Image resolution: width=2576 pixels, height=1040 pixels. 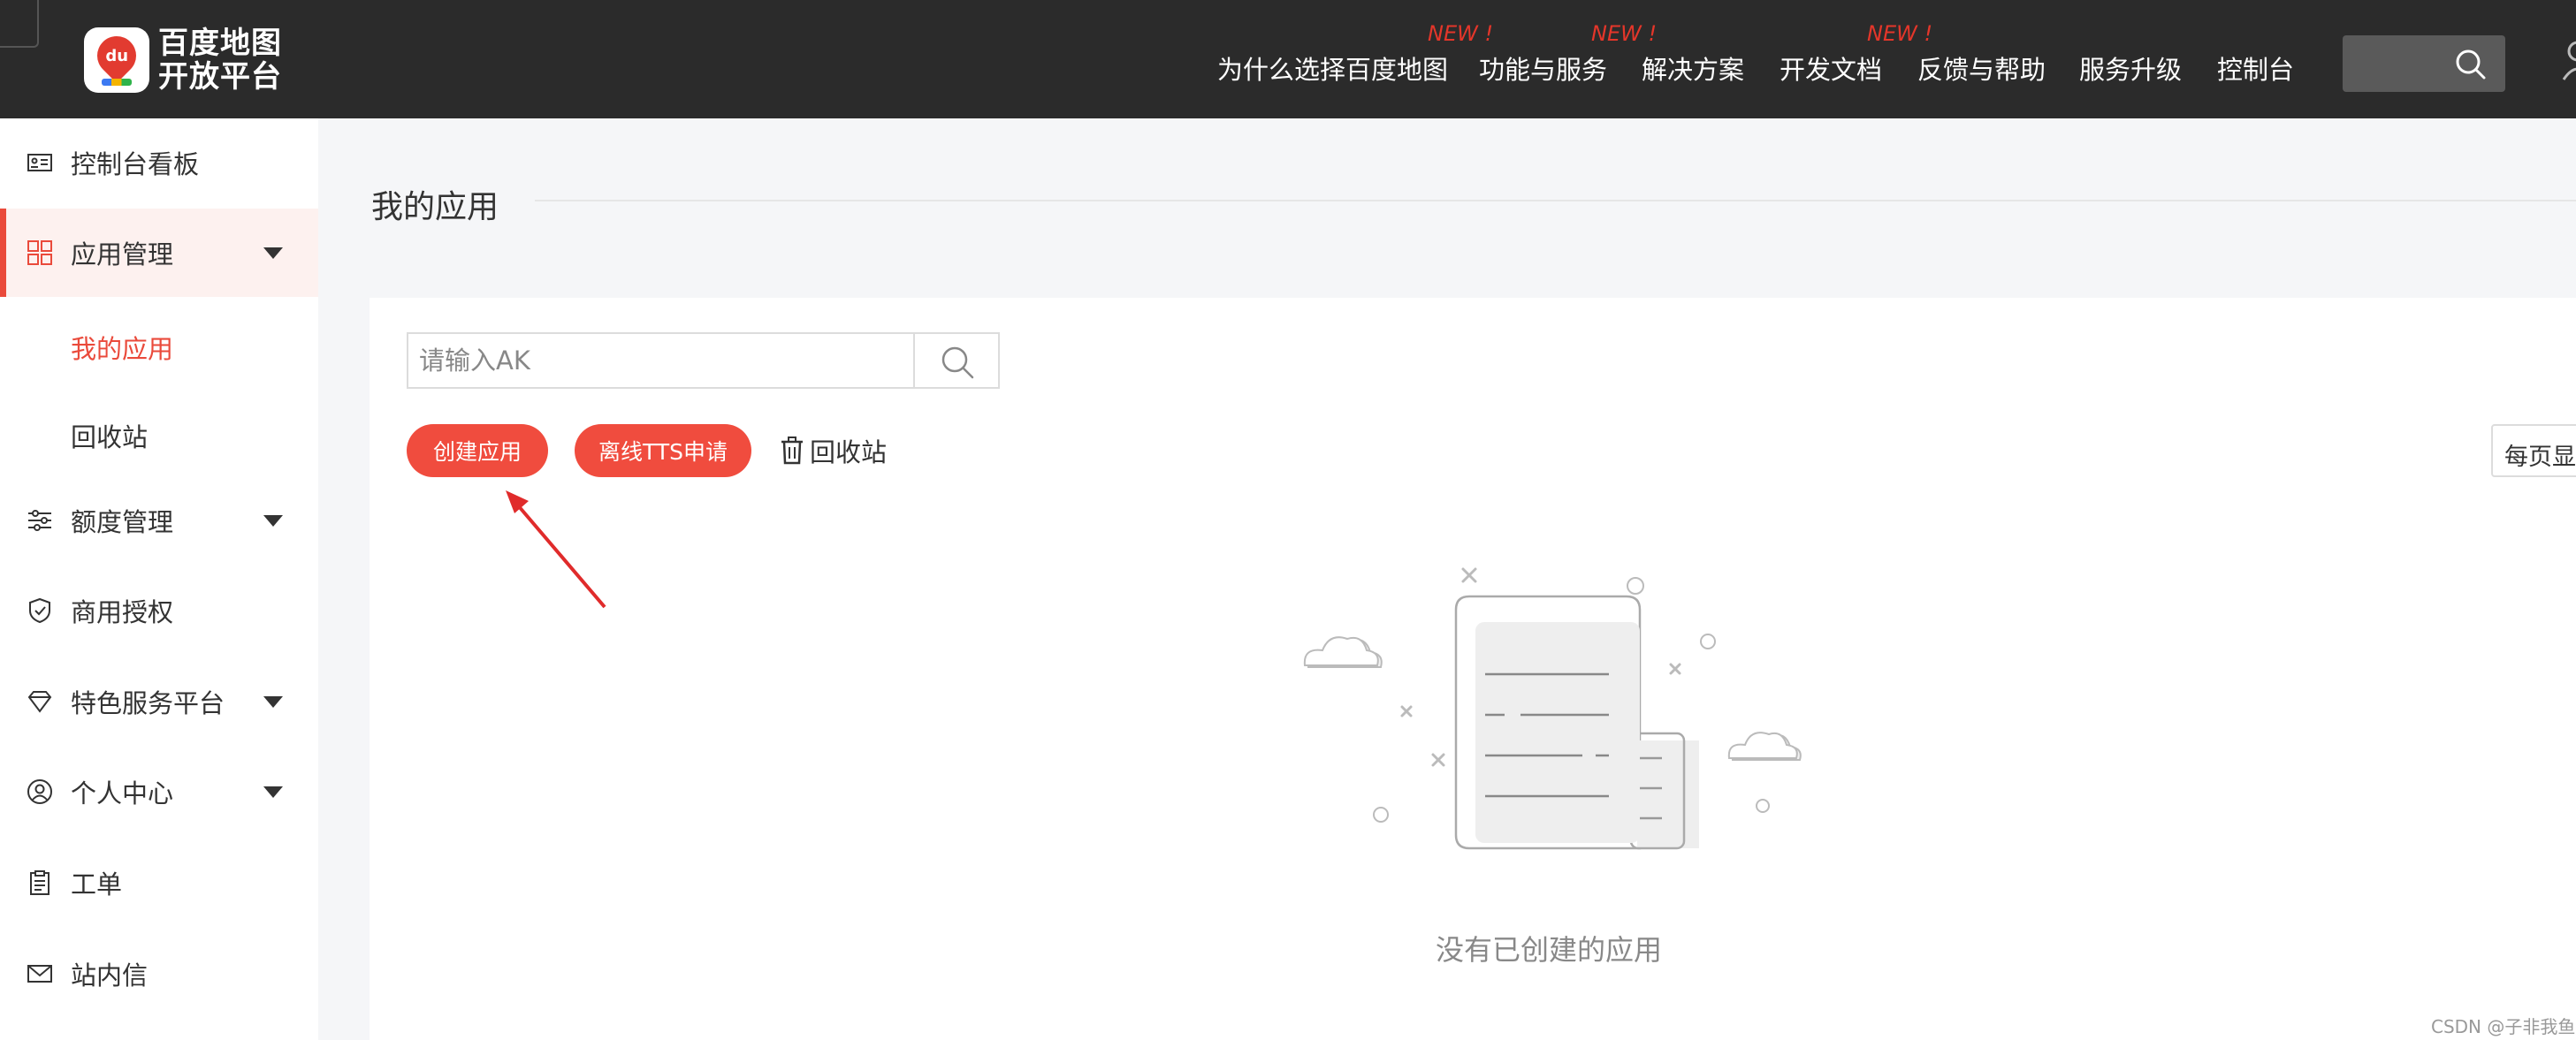 What do you see at coordinates (39, 252) in the screenshot?
I see `grid-icon` at bounding box center [39, 252].